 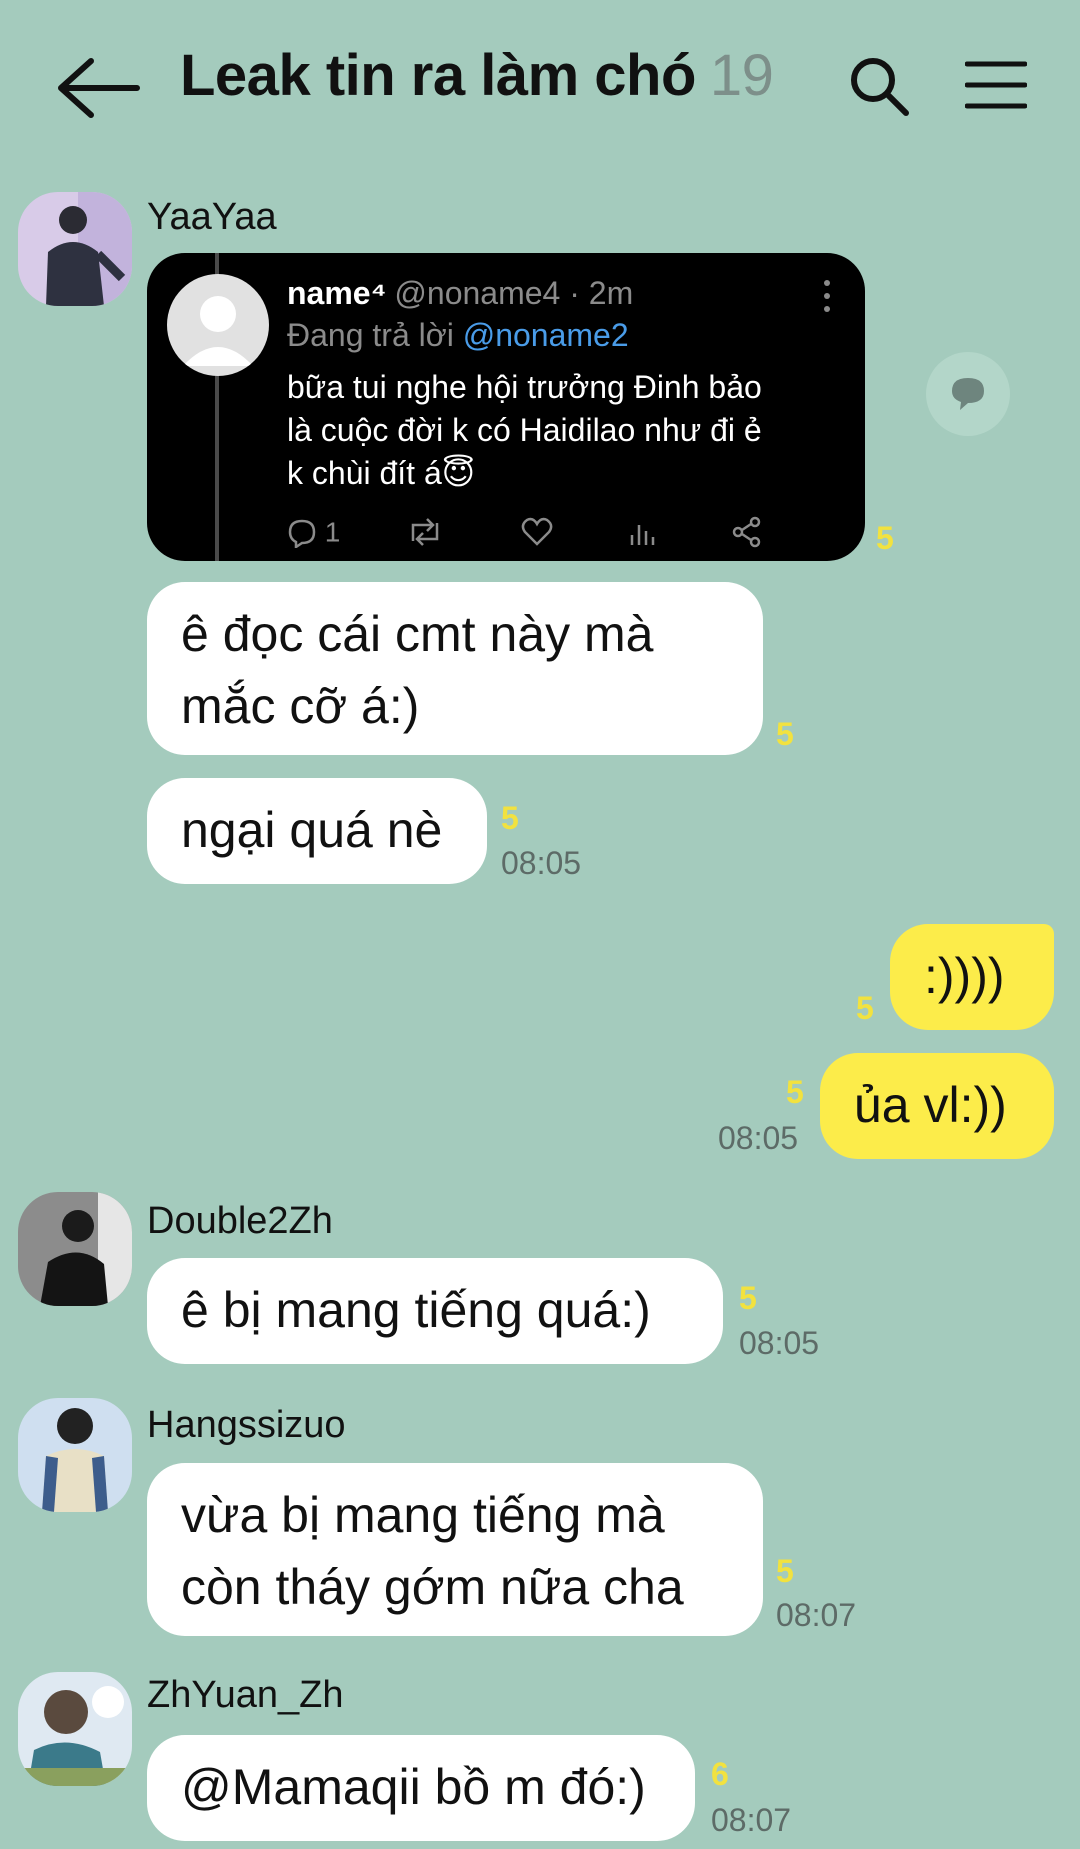 I want to click on tweet-handle: @noname4 · 2m, so click(x=514, y=293).